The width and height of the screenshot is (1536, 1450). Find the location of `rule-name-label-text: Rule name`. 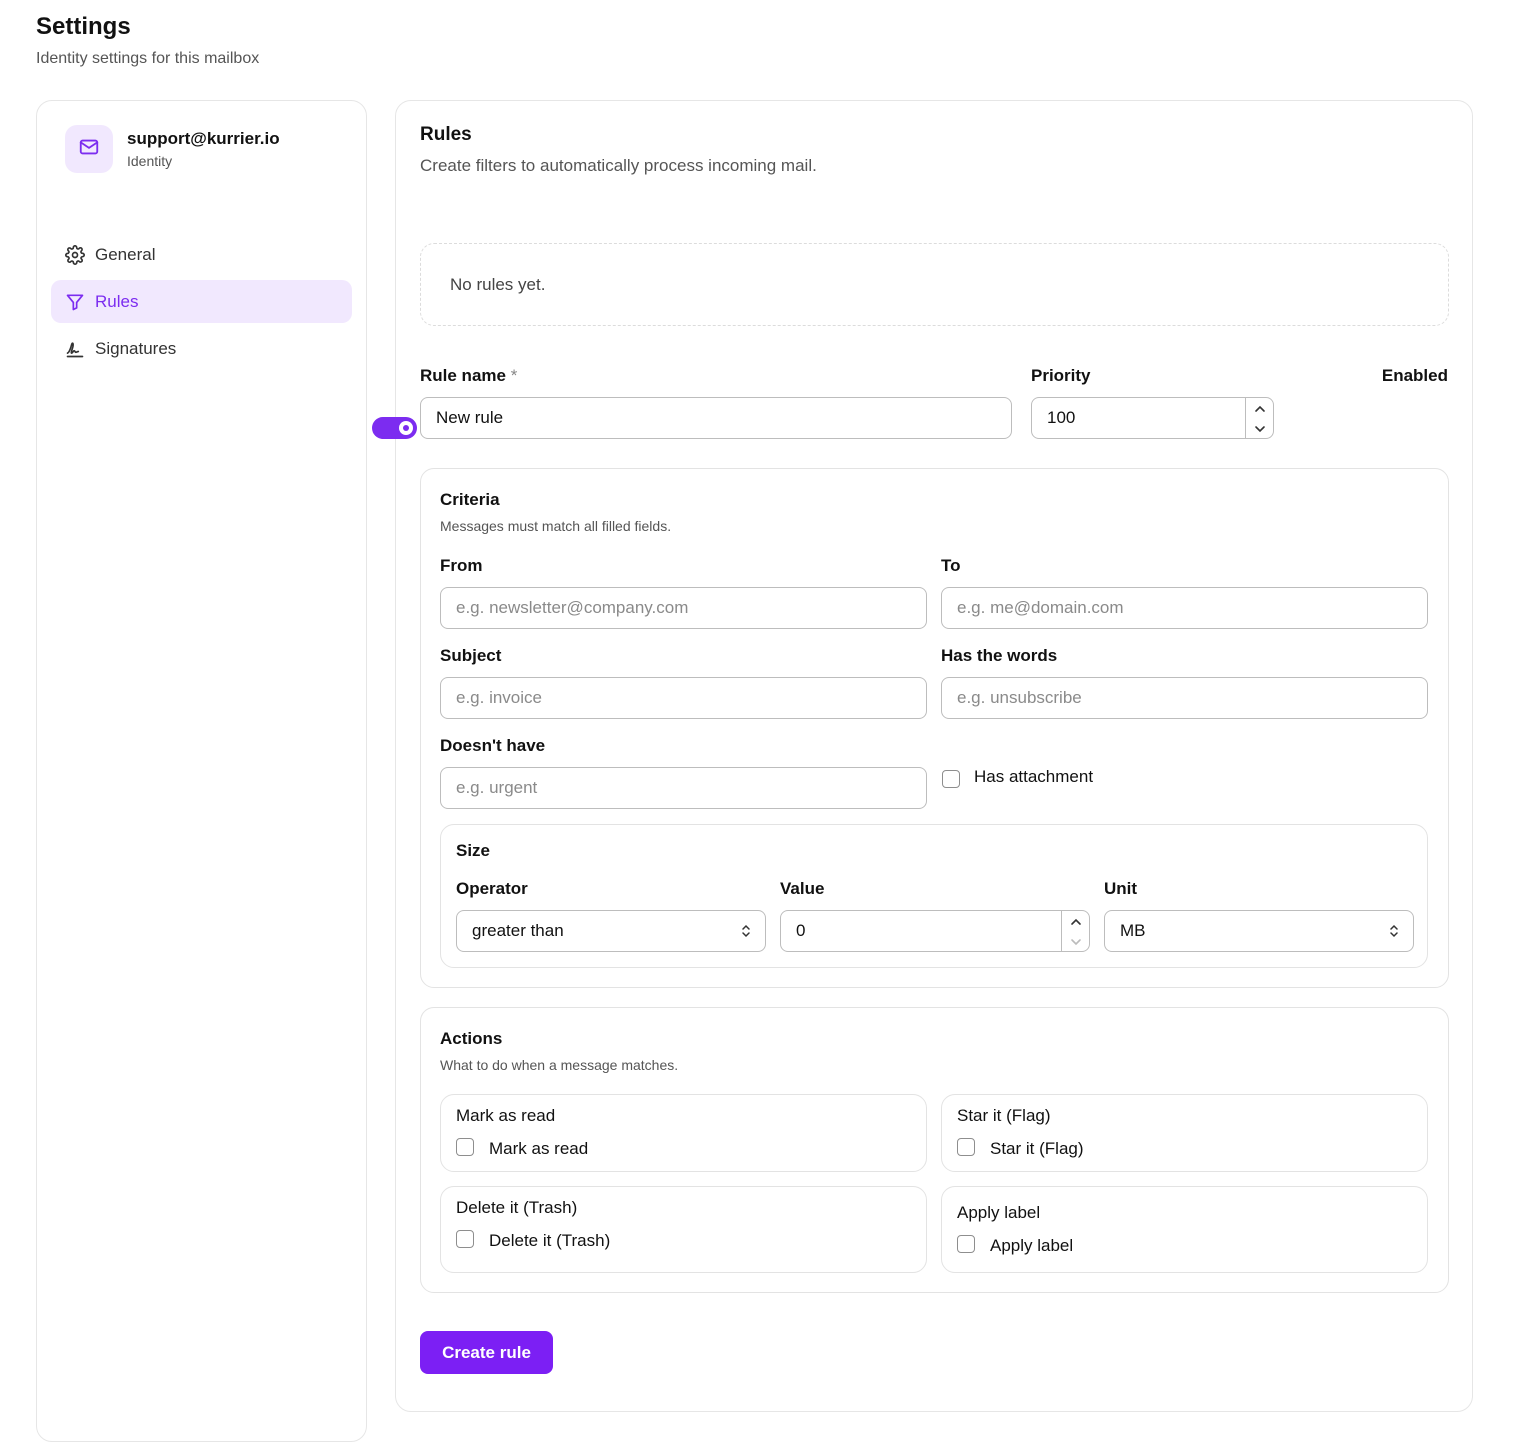

rule-name-label-text: Rule name is located at coordinates (463, 375).